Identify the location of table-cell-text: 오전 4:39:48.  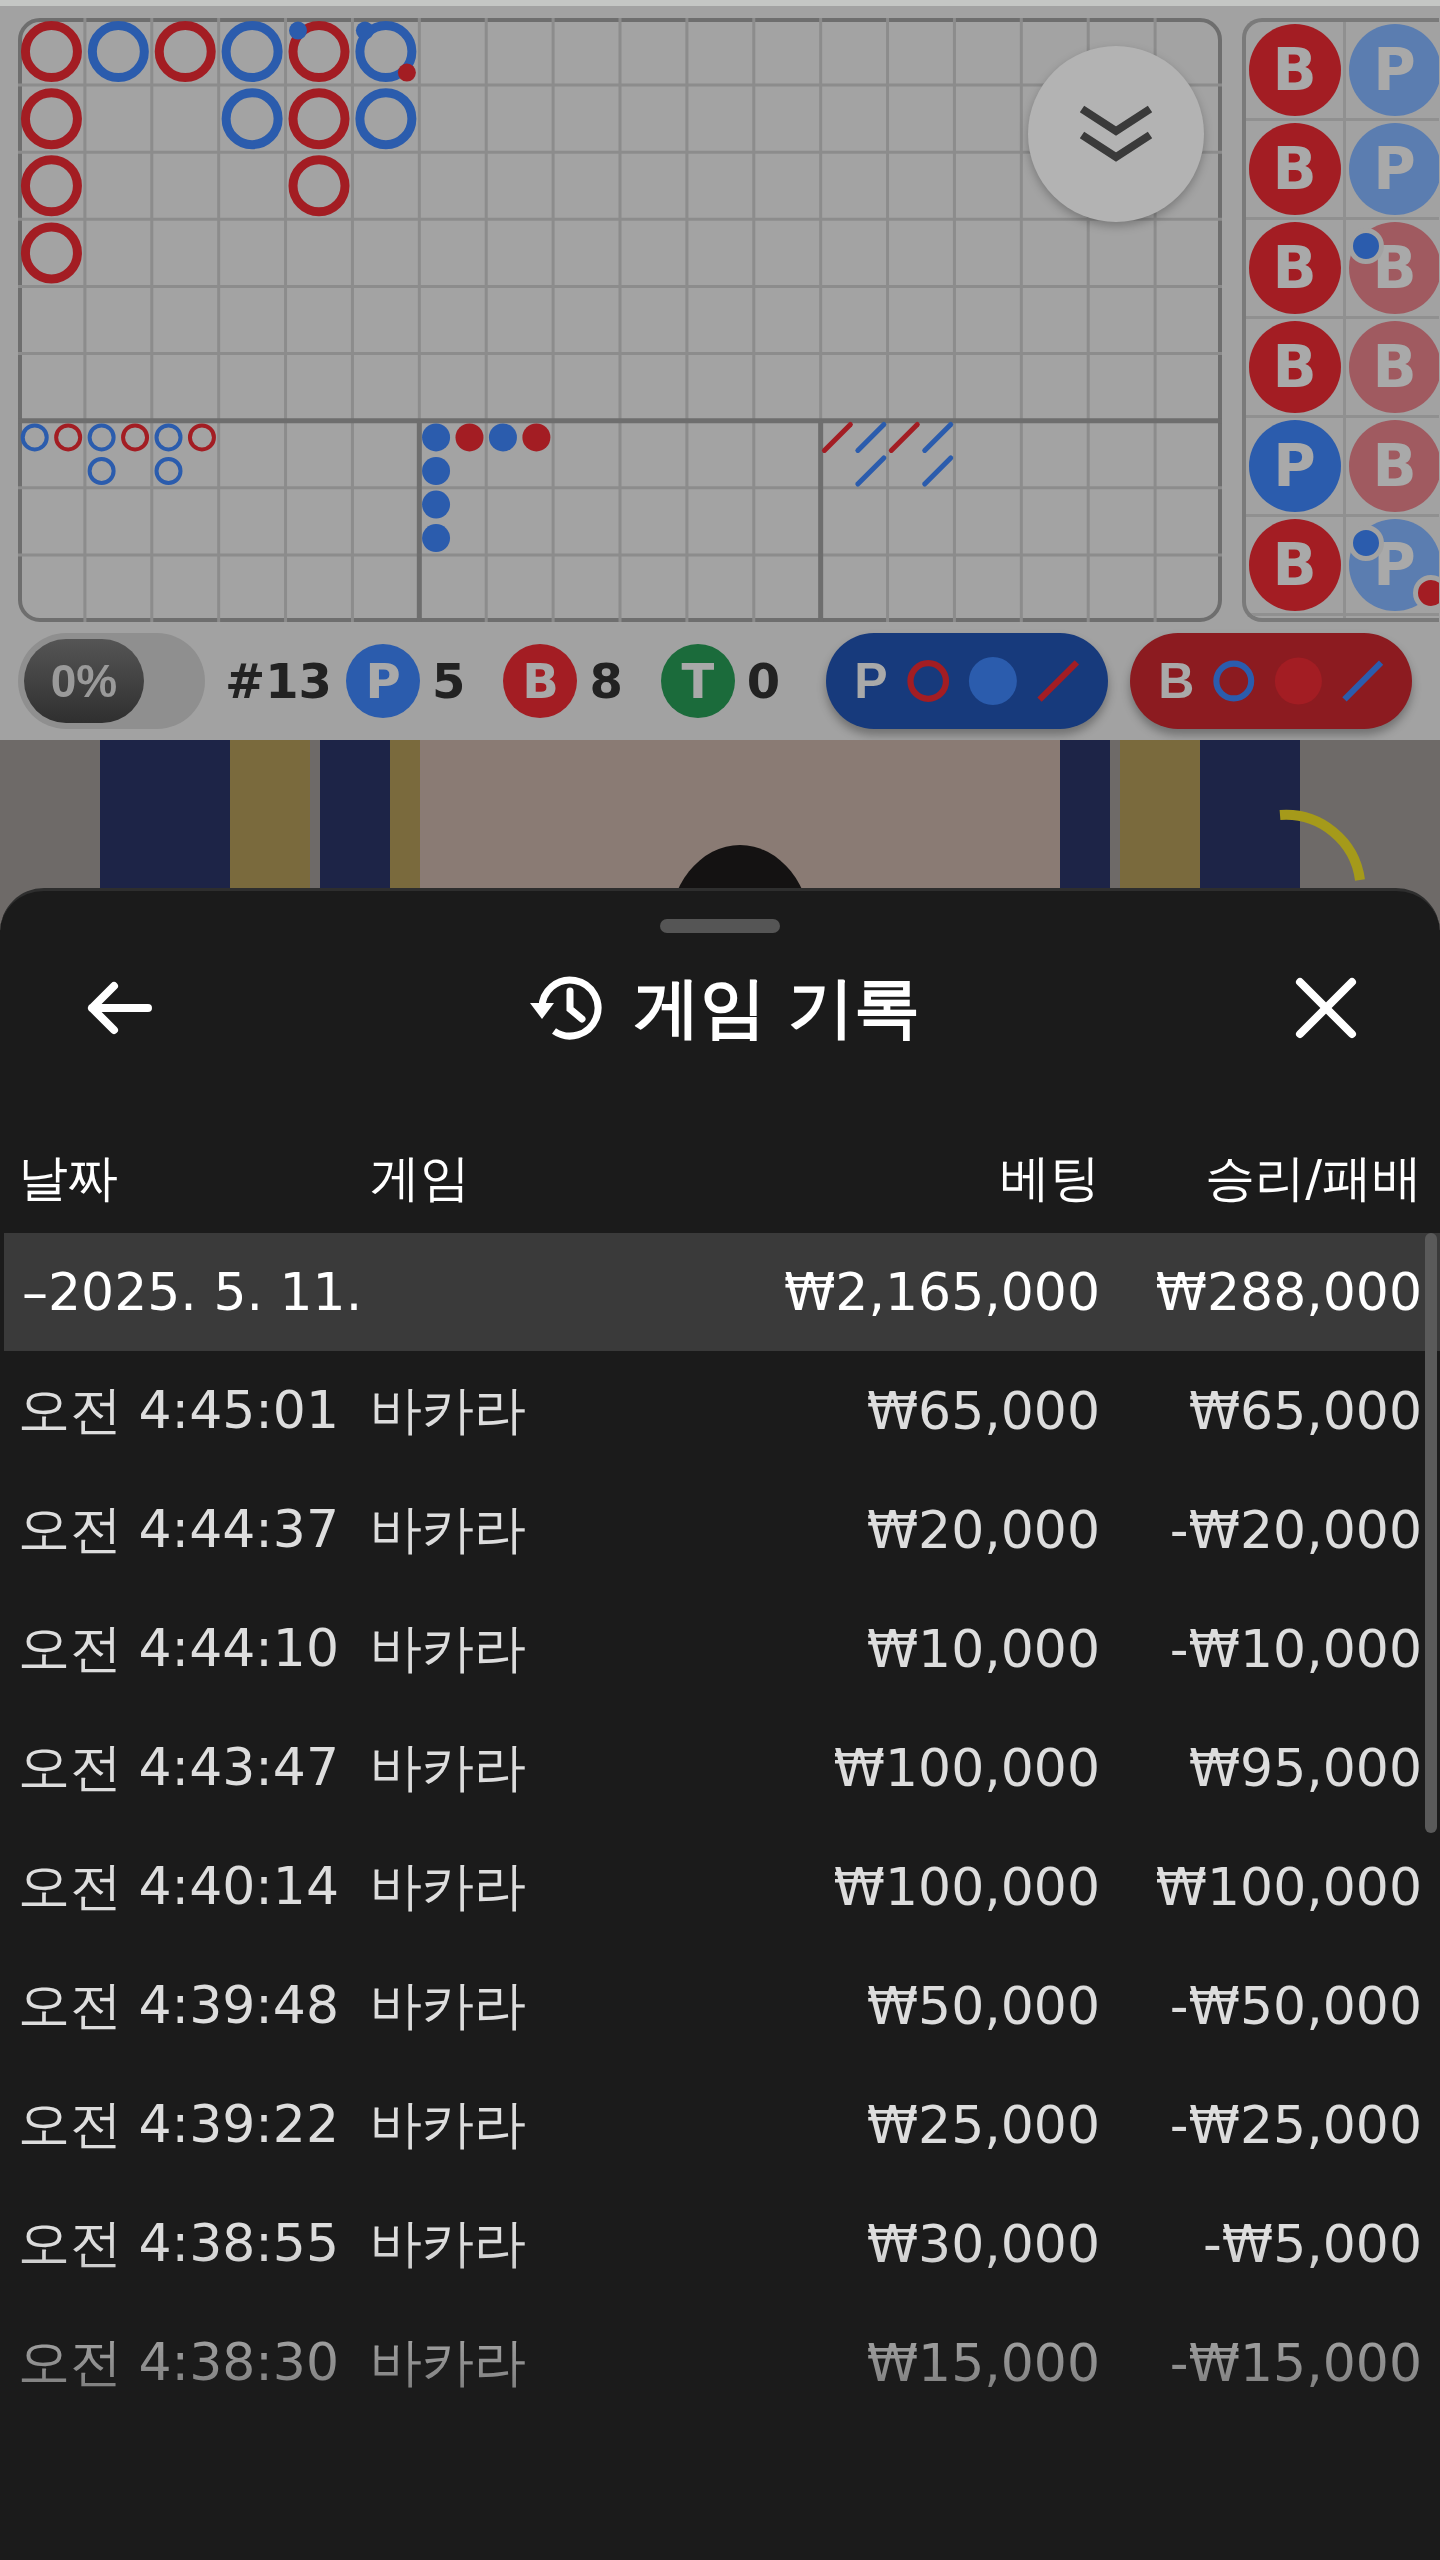
(179, 2005).